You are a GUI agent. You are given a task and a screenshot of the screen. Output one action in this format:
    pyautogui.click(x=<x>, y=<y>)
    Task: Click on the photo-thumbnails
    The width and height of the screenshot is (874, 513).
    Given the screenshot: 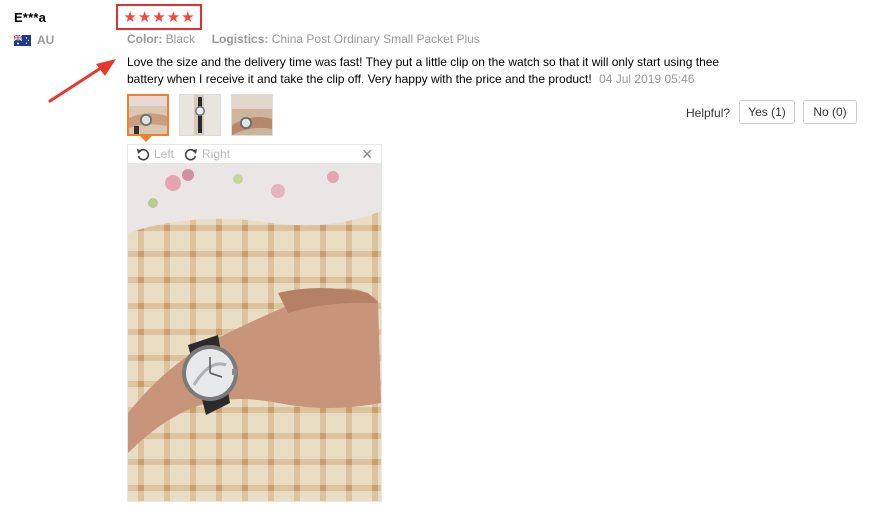 What is the action you would take?
    pyautogui.click(x=200, y=115)
    